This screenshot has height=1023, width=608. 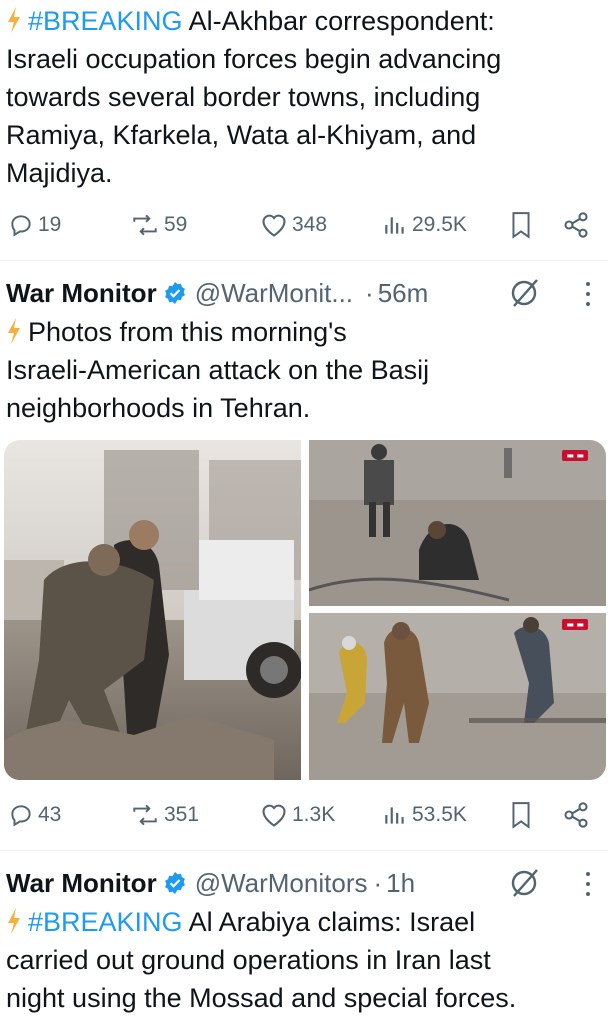 I want to click on like-count: 348, so click(x=310, y=224).